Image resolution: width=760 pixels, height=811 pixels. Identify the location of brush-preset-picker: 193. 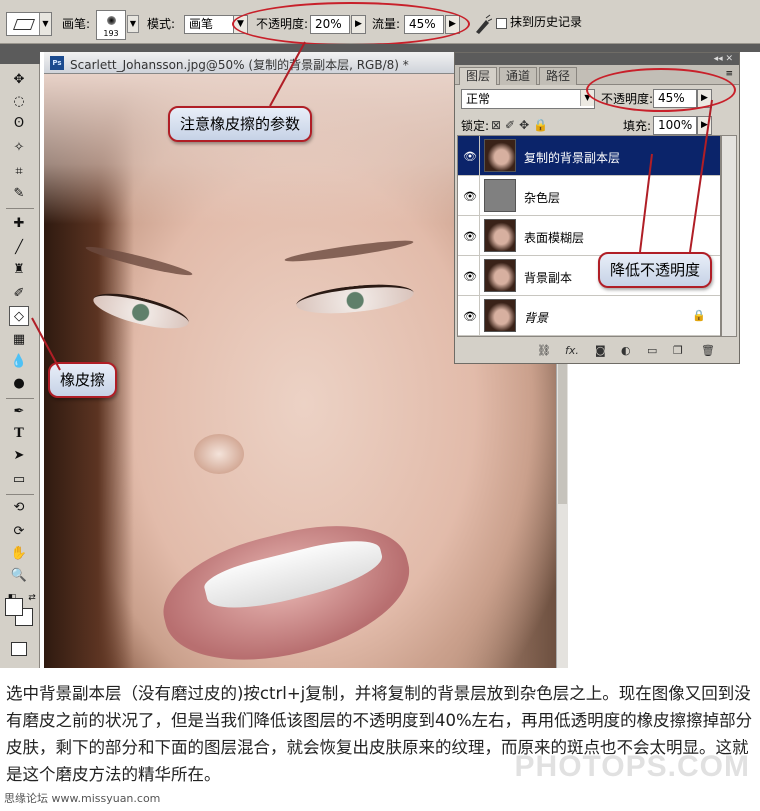
(111, 25).